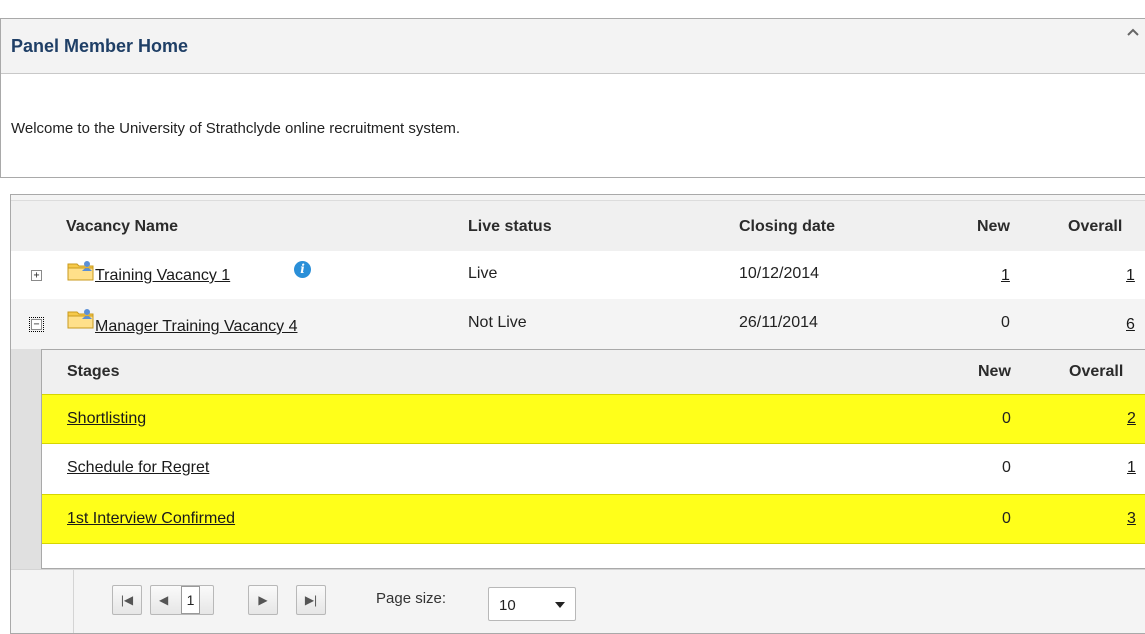 The image size is (1145, 634). I want to click on vacancy-name-link: Training Vacancy 1, so click(162, 276).